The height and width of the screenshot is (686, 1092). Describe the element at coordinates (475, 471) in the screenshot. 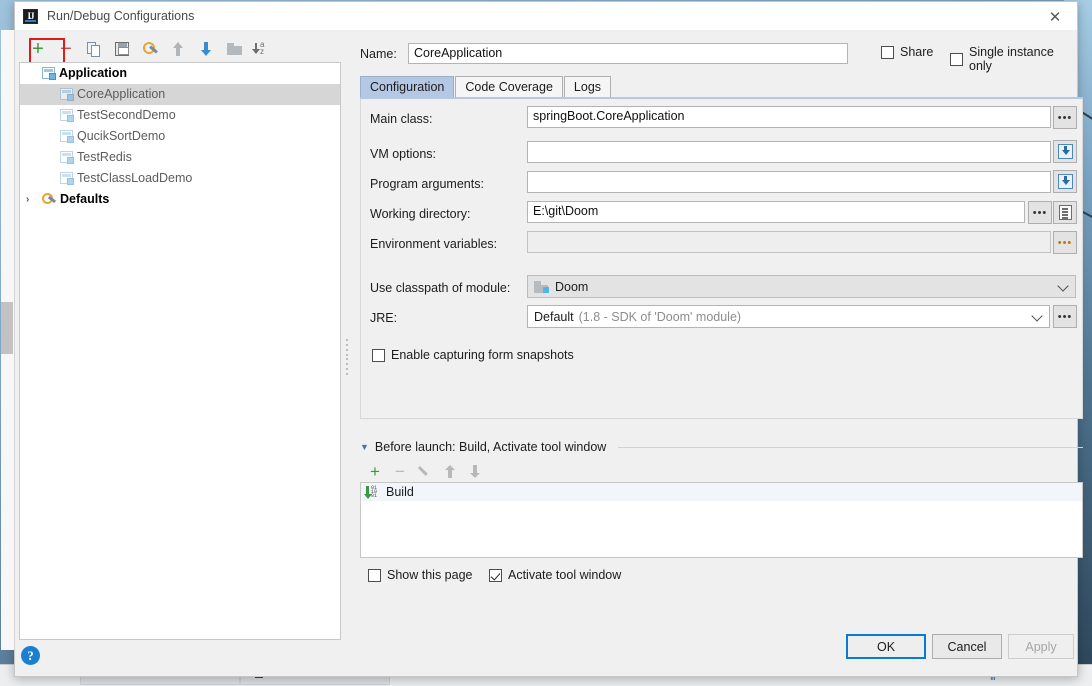

I see `move-task-down-button` at that location.